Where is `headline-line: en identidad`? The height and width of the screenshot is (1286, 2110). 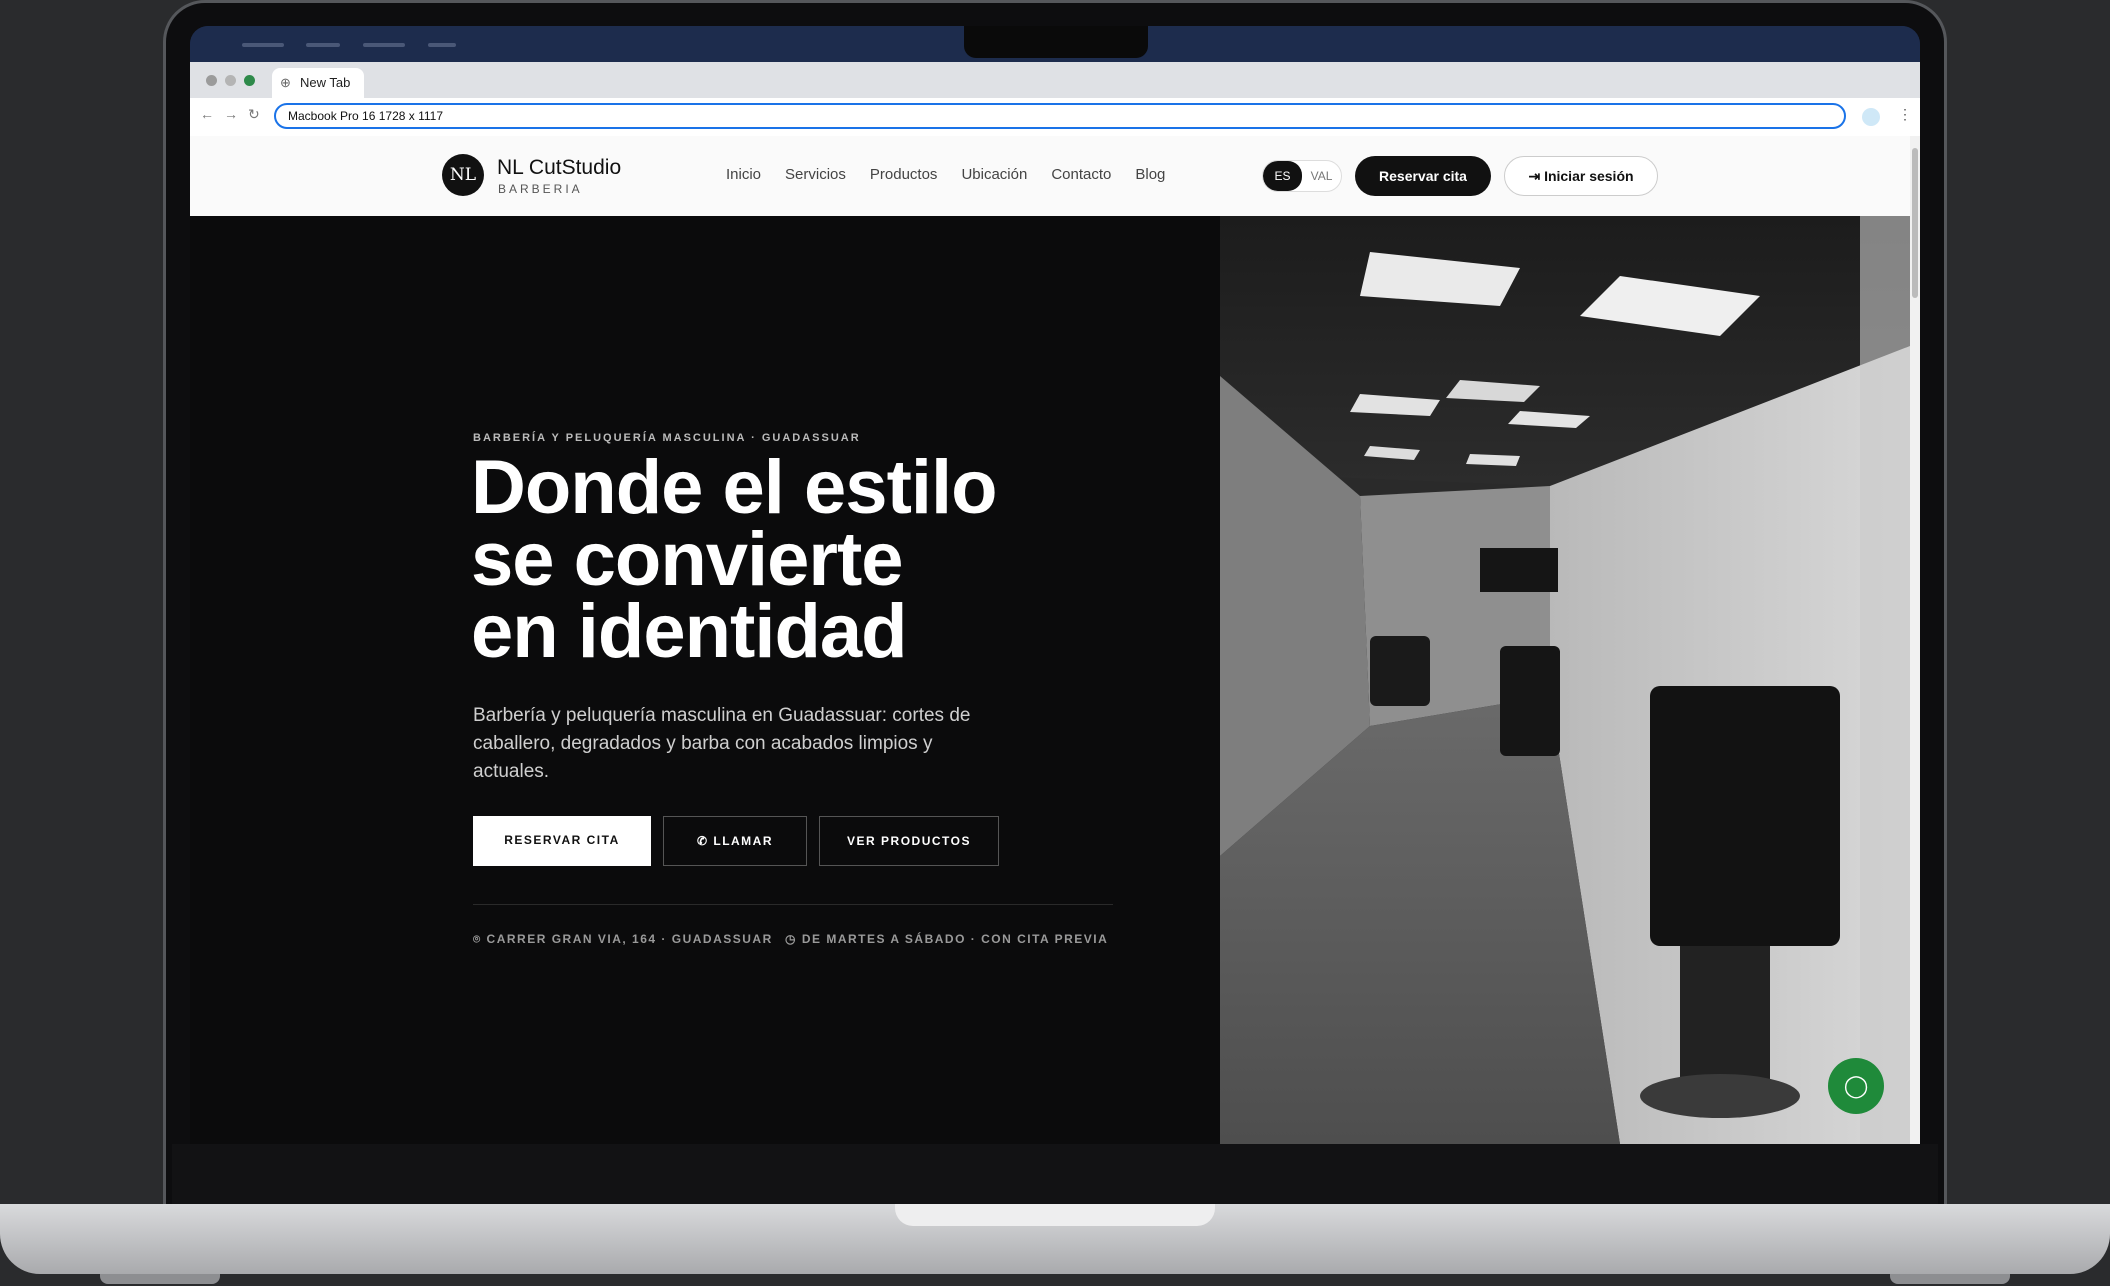
headline-line: en identidad is located at coordinates (689, 631).